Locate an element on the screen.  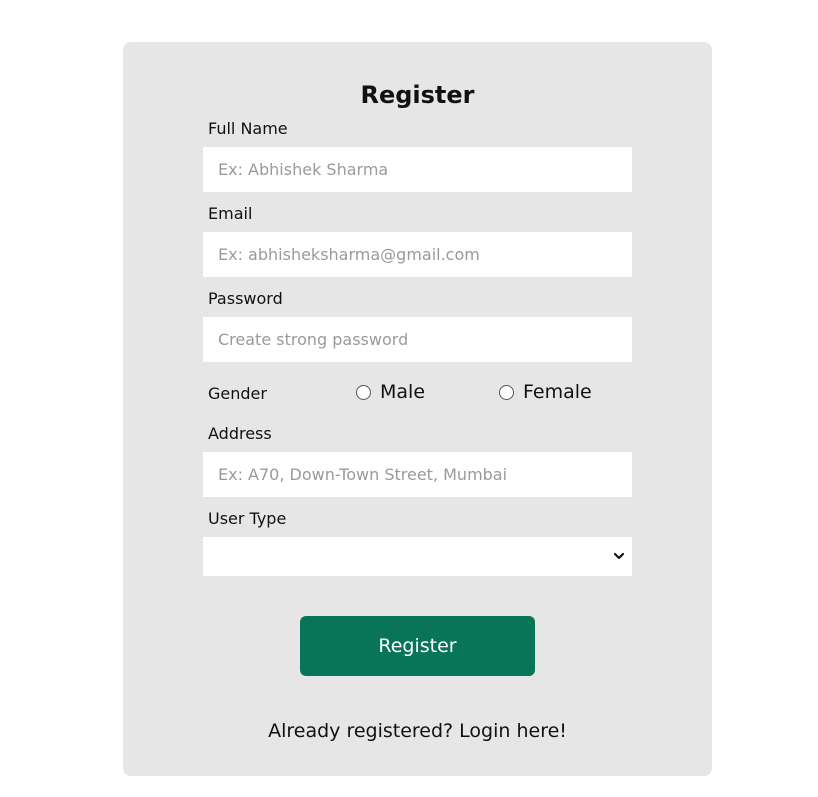
address-label: Address is located at coordinates (240, 433).